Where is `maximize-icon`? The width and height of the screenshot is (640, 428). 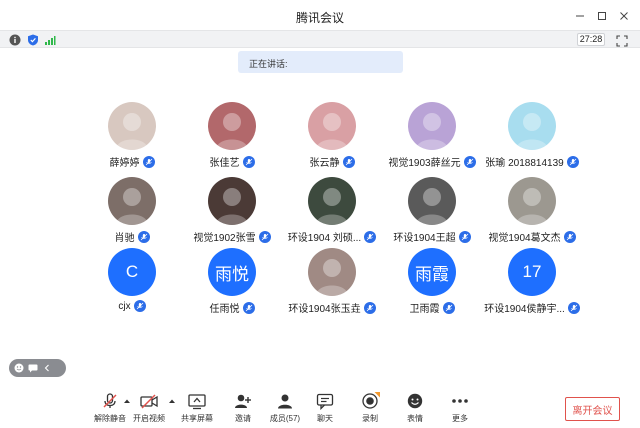 maximize-icon is located at coordinates (602, 16).